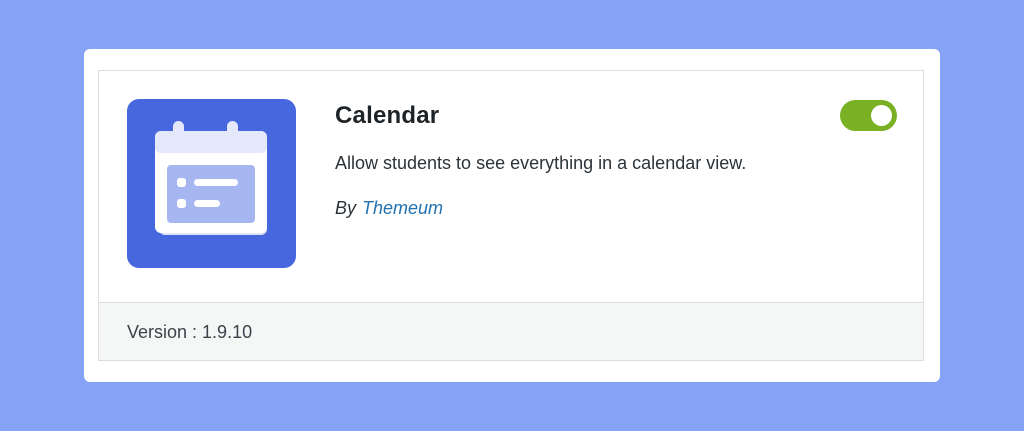 This screenshot has width=1024, height=431. I want to click on version-label: Version : 1.9.10, so click(190, 332).